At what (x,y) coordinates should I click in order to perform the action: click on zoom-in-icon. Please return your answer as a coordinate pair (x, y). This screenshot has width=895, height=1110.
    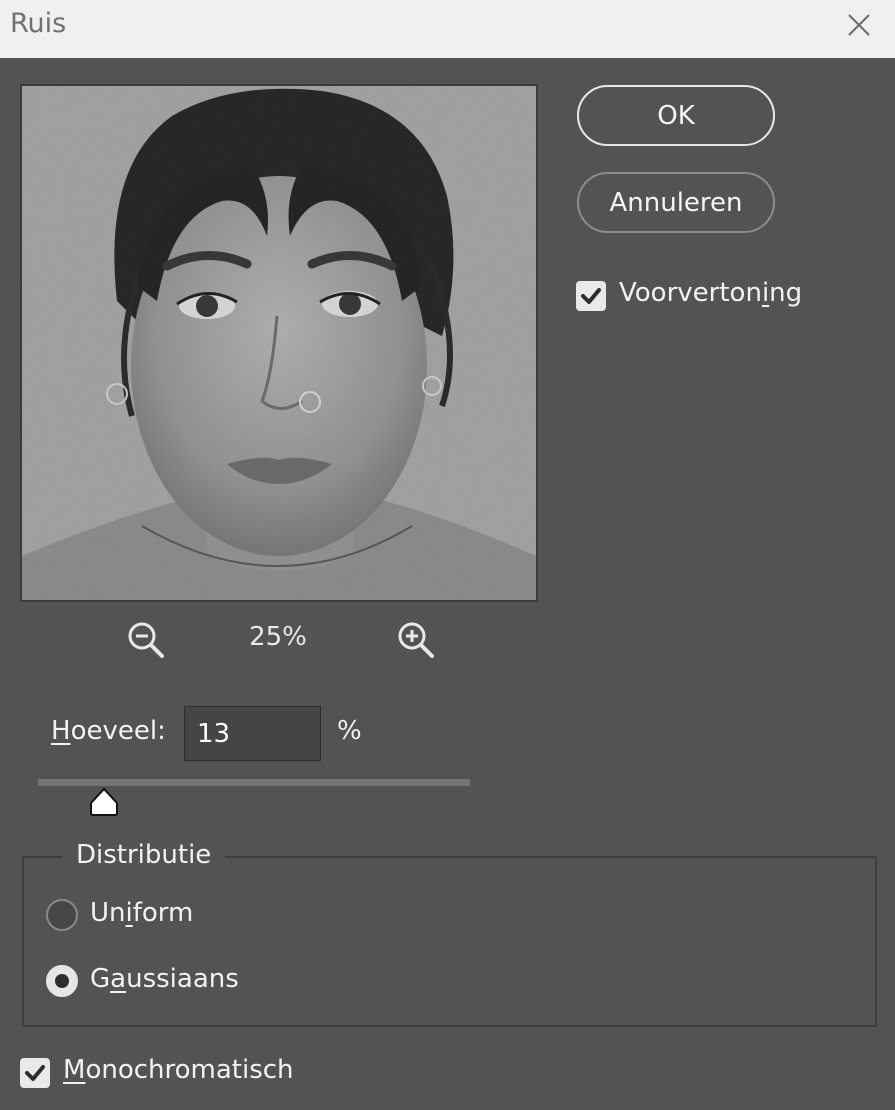
    Looking at the image, I should click on (416, 640).